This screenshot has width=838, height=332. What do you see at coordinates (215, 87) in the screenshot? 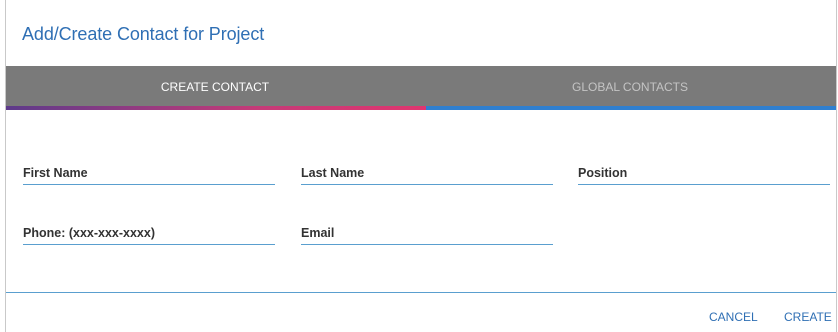
I see `tab-create-contact: CREATE CONTACT` at bounding box center [215, 87].